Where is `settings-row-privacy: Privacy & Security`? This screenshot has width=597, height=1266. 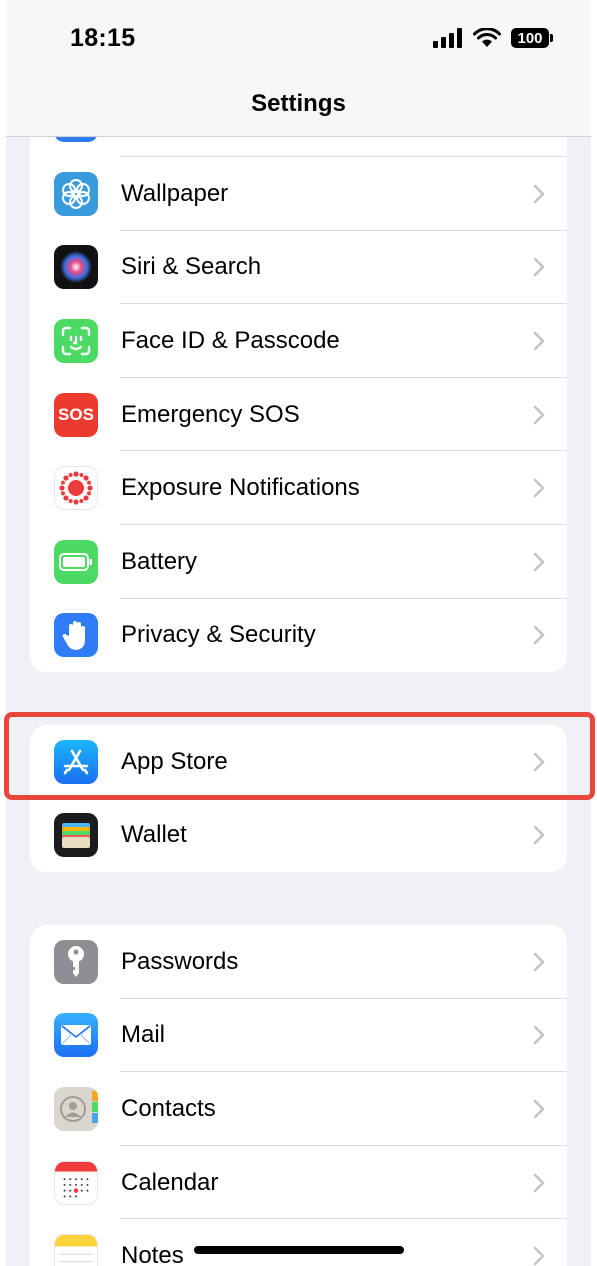
settings-row-privacy: Privacy & Security is located at coordinates (298, 635).